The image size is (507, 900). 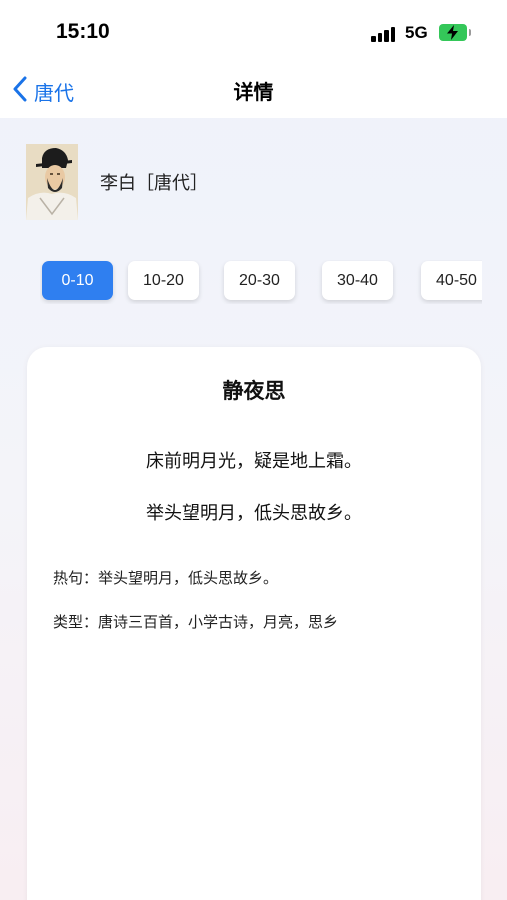 What do you see at coordinates (77, 280) in the screenshot?
I see `range-tab-0-10: 0-10` at bounding box center [77, 280].